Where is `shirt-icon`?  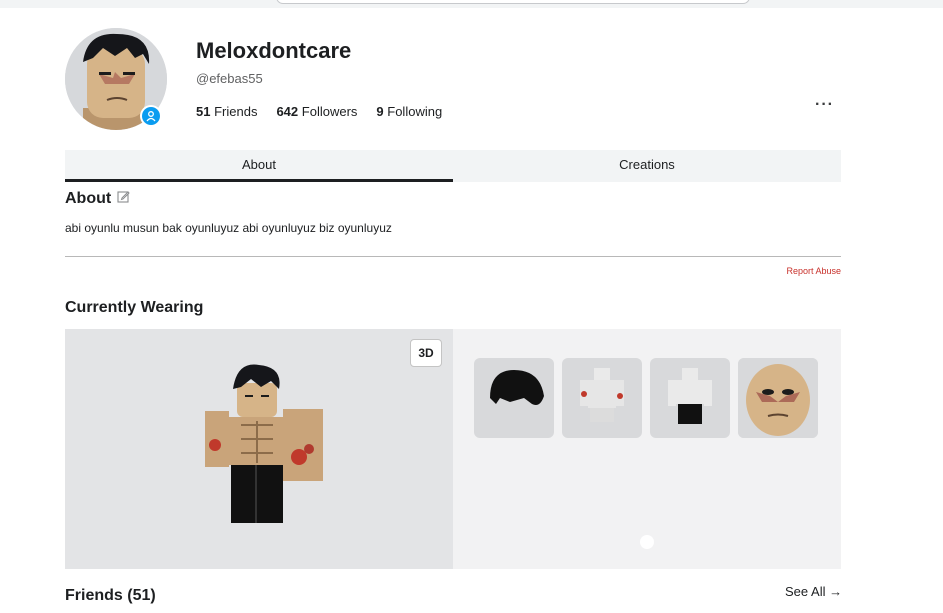 shirt-icon is located at coordinates (602, 398).